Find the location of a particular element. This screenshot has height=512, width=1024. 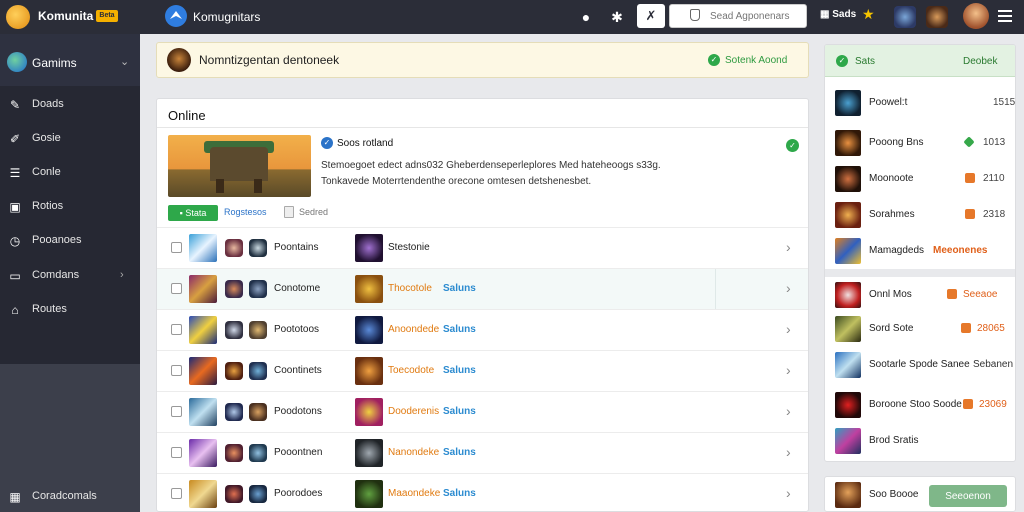

top-bar: Komunita Beta Komugnitars ● ✱ ✗ ▦ Sads ★ is located at coordinates (512, 17).